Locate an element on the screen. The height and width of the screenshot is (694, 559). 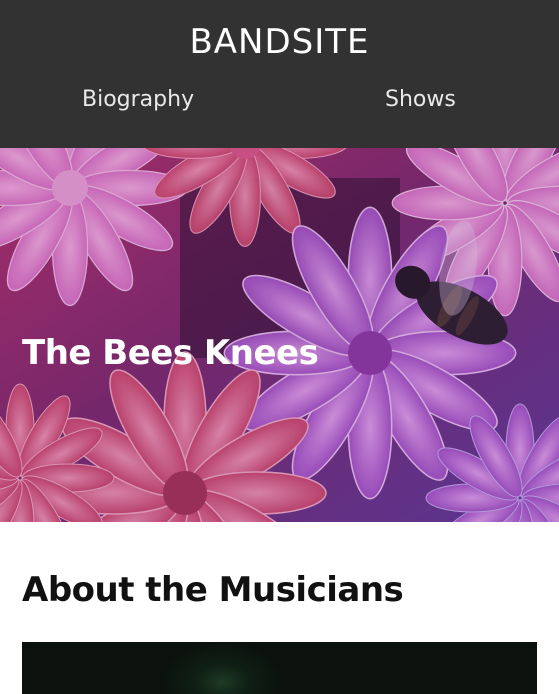
nav-link-shows: Shows is located at coordinates (420, 100).